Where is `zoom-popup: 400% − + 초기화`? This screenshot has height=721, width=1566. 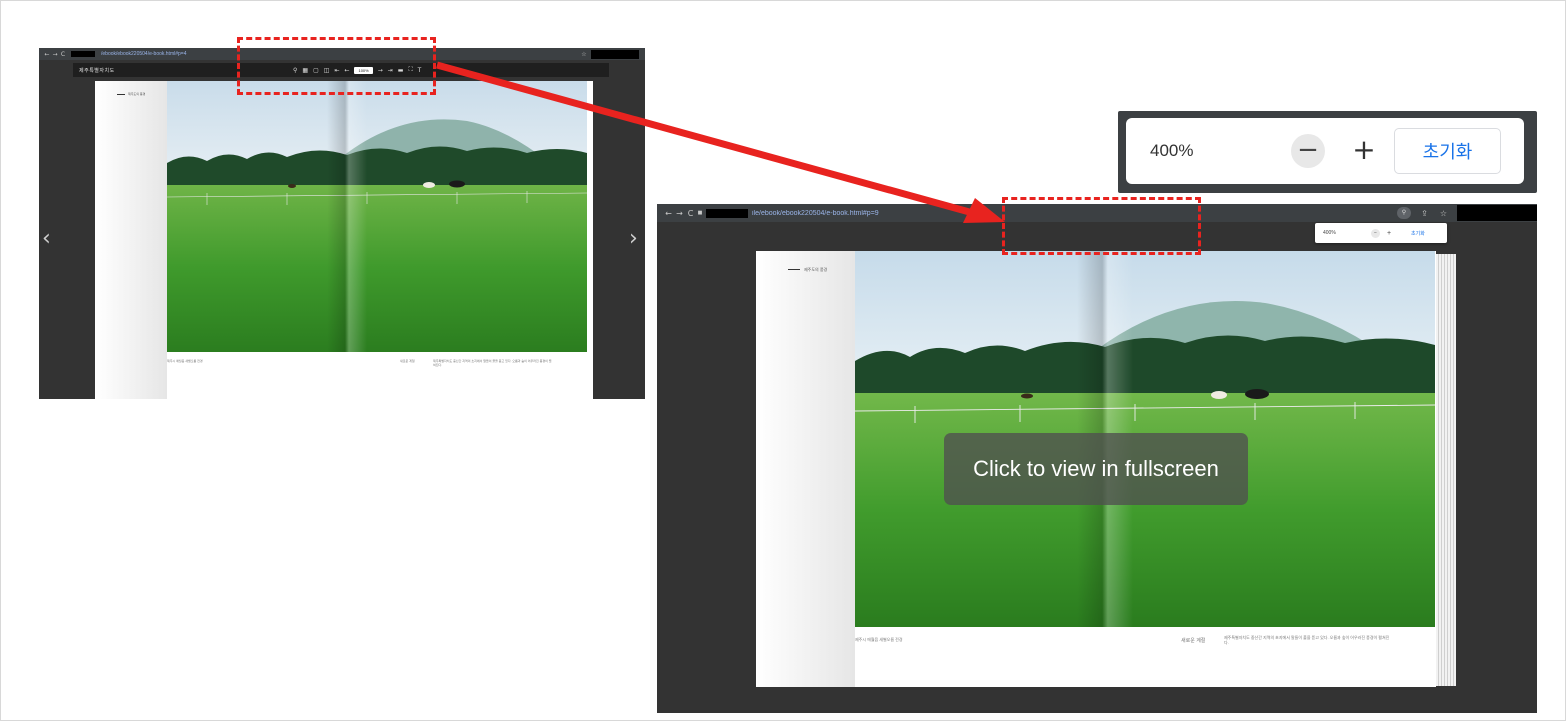 zoom-popup: 400% − + 초기화 is located at coordinates (1381, 233).